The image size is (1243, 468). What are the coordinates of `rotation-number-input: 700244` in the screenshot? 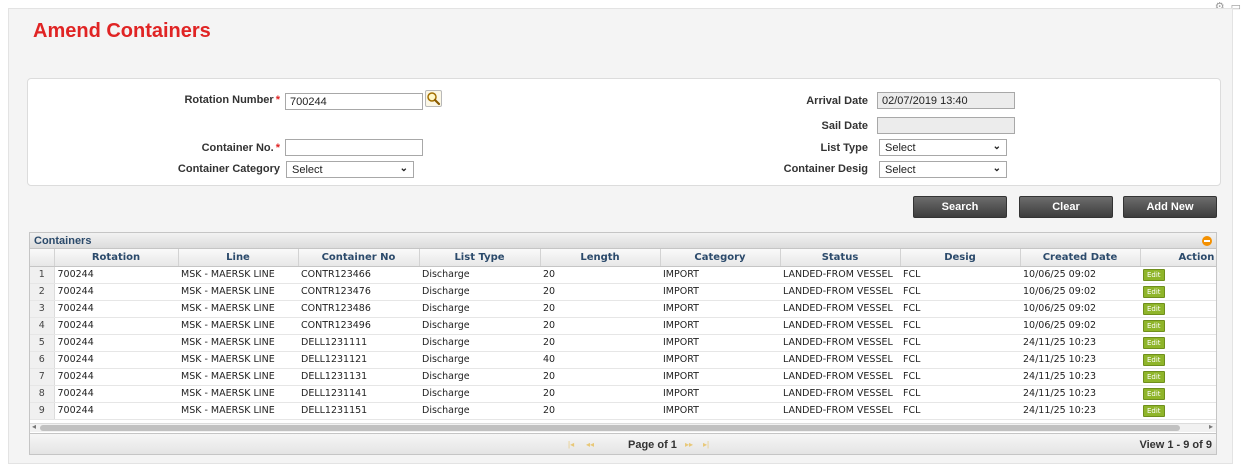 It's located at (354, 101).